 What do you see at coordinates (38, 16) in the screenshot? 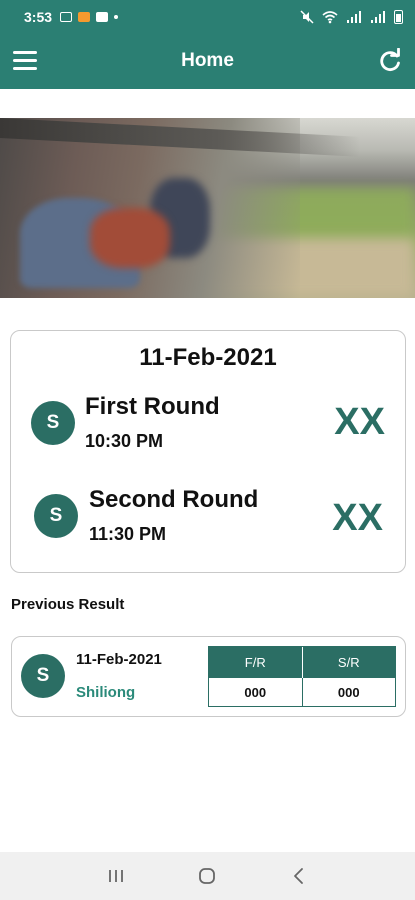
I see `status-time: 3:53` at bounding box center [38, 16].